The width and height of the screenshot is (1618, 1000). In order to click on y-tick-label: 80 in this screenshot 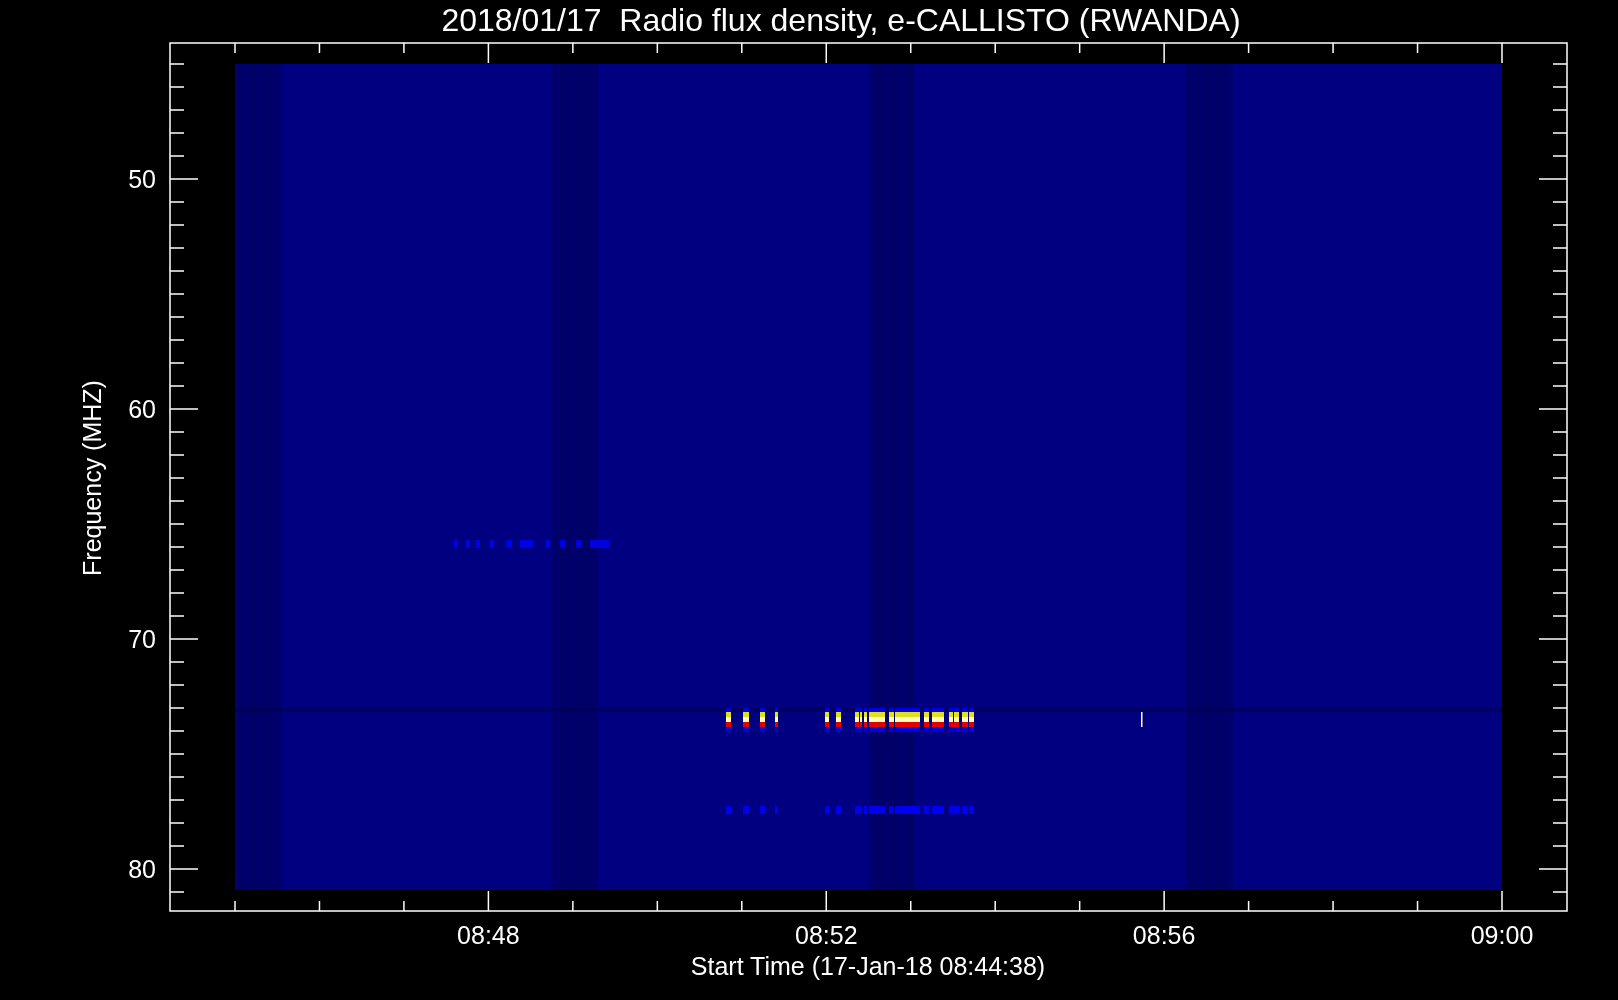, I will do `click(142, 869)`.